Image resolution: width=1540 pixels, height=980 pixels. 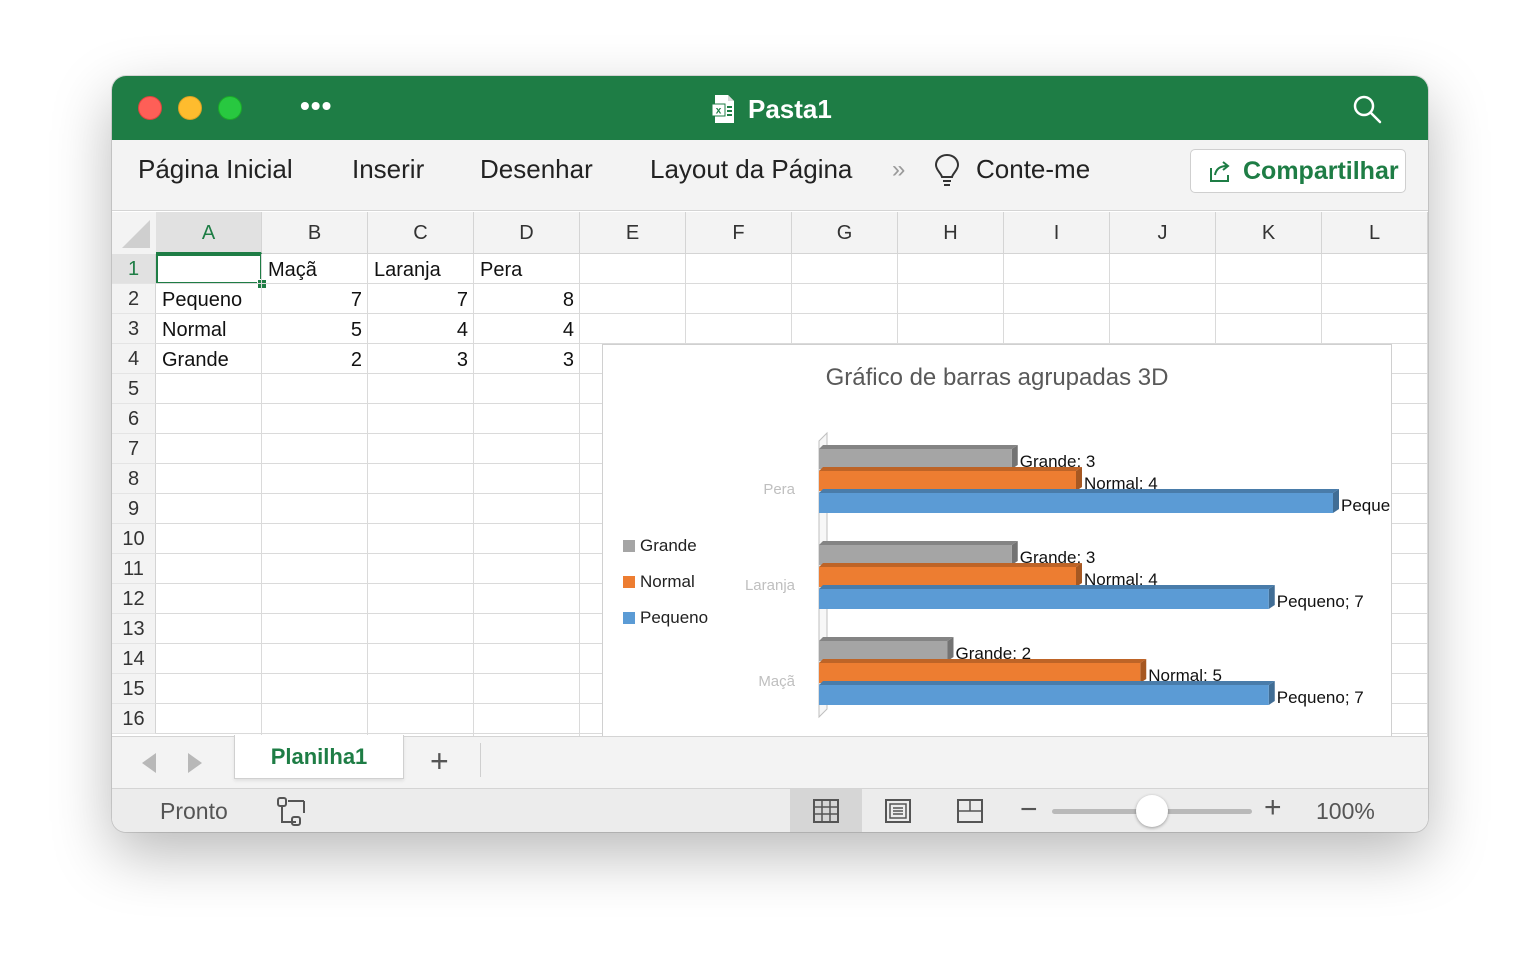 I want to click on lightbulb-icon, so click(x=947, y=170).